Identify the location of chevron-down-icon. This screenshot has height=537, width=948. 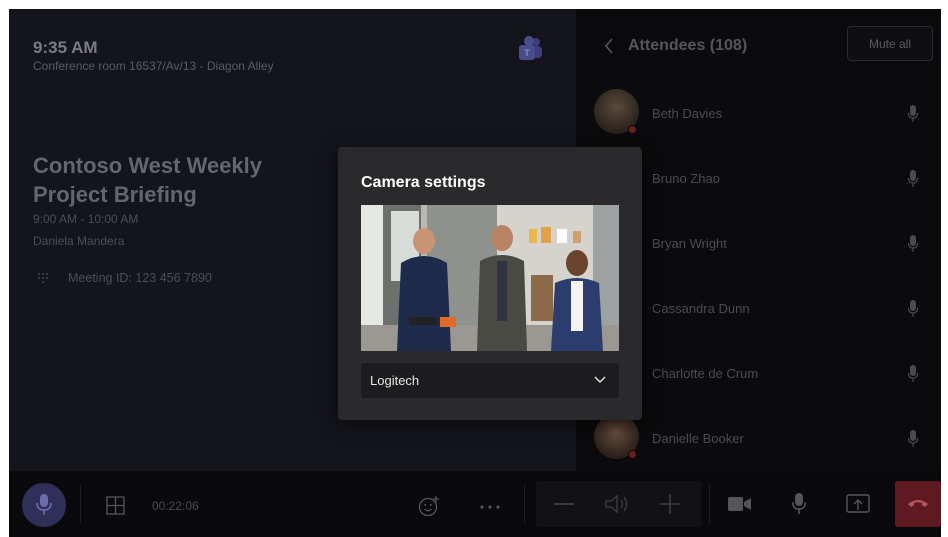
(600, 379).